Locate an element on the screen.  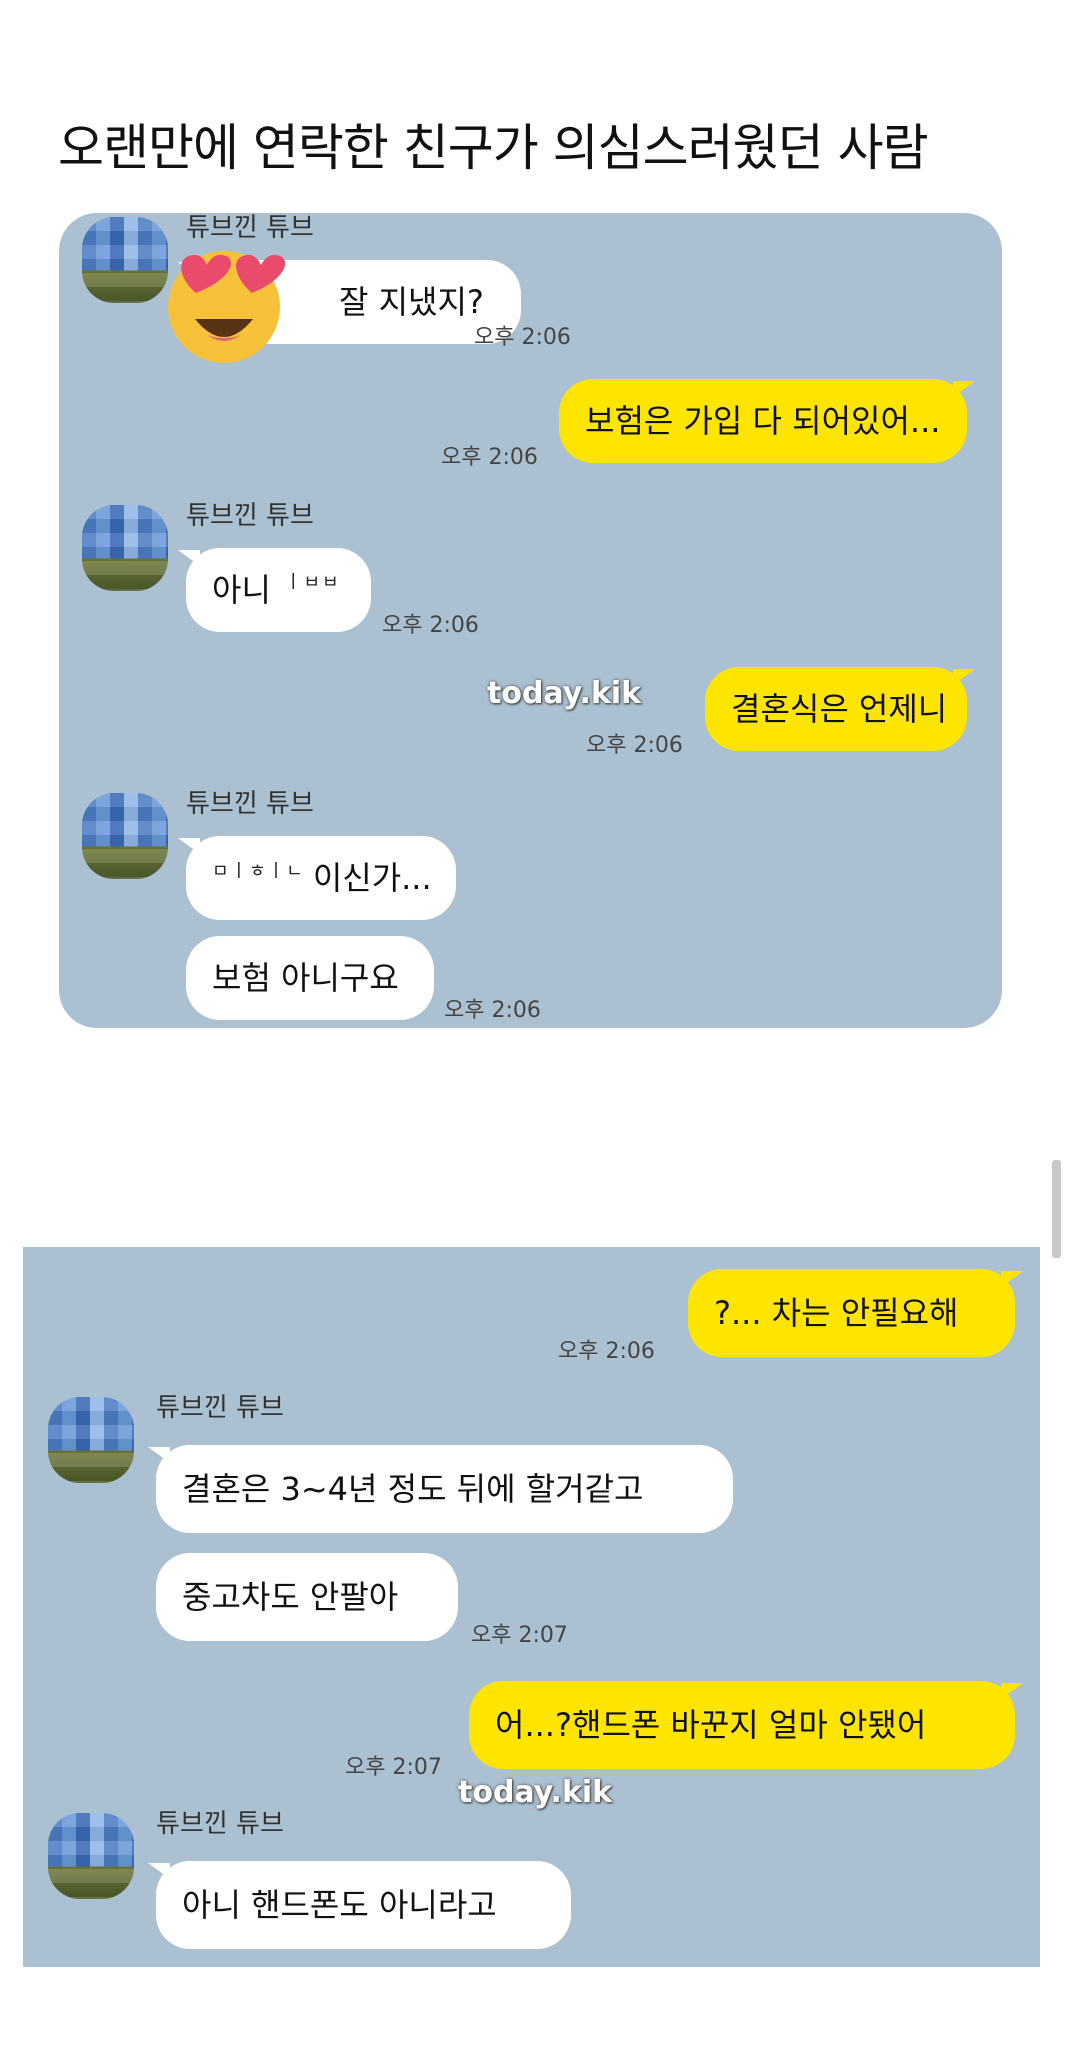
message-bubble-incoming: 아니 핸드폰도 아니라고 is located at coordinates (359, 1905).